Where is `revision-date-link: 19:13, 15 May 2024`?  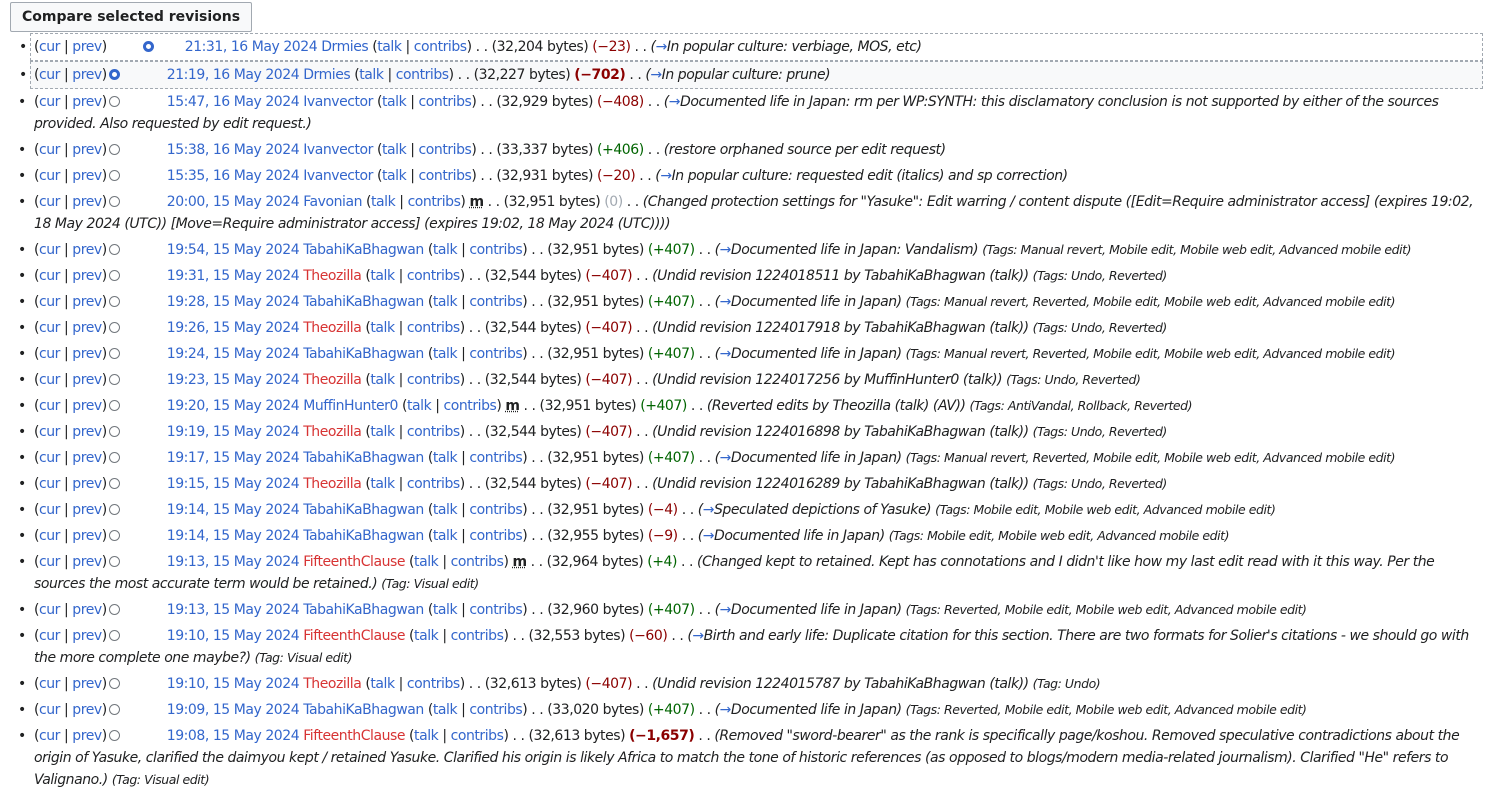 revision-date-link: 19:13, 15 May 2024 is located at coordinates (233, 562).